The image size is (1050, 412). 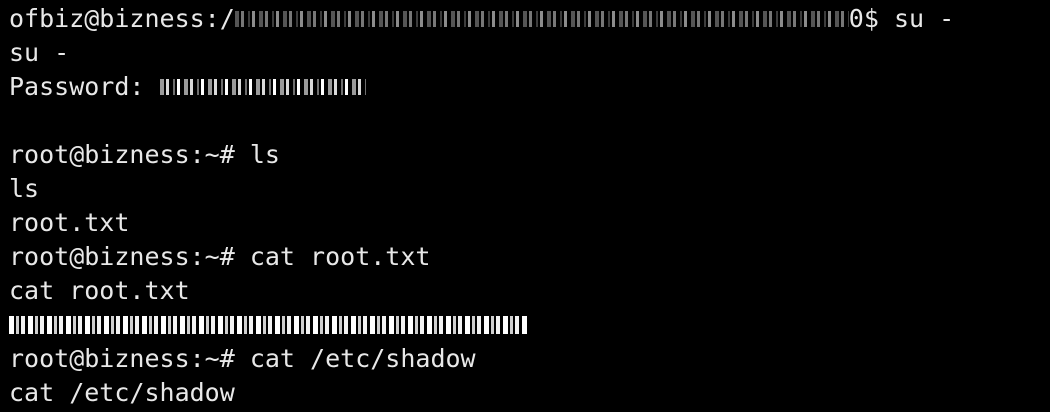 I want to click on command-text: cat /etc/shadow, so click(x=355, y=358).